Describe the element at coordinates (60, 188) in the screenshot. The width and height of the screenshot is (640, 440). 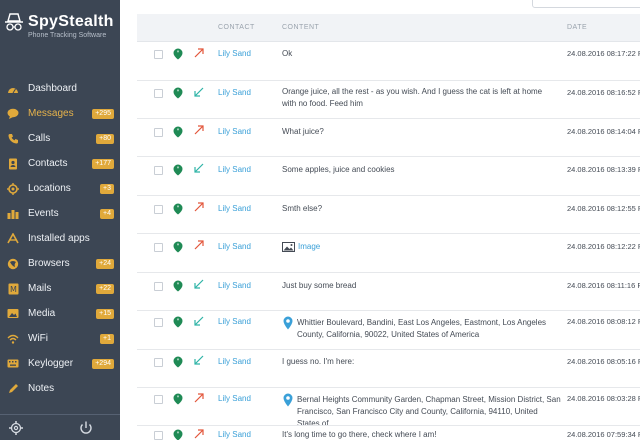
I see `sidebar-item-locations: Locations +3` at that location.